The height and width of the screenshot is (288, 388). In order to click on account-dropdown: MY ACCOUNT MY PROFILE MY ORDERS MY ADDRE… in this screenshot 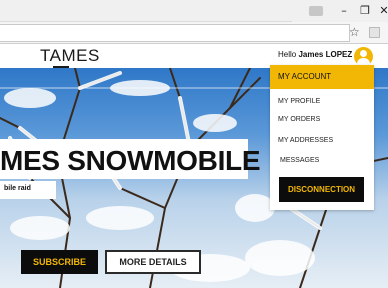, I will do `click(322, 137)`.